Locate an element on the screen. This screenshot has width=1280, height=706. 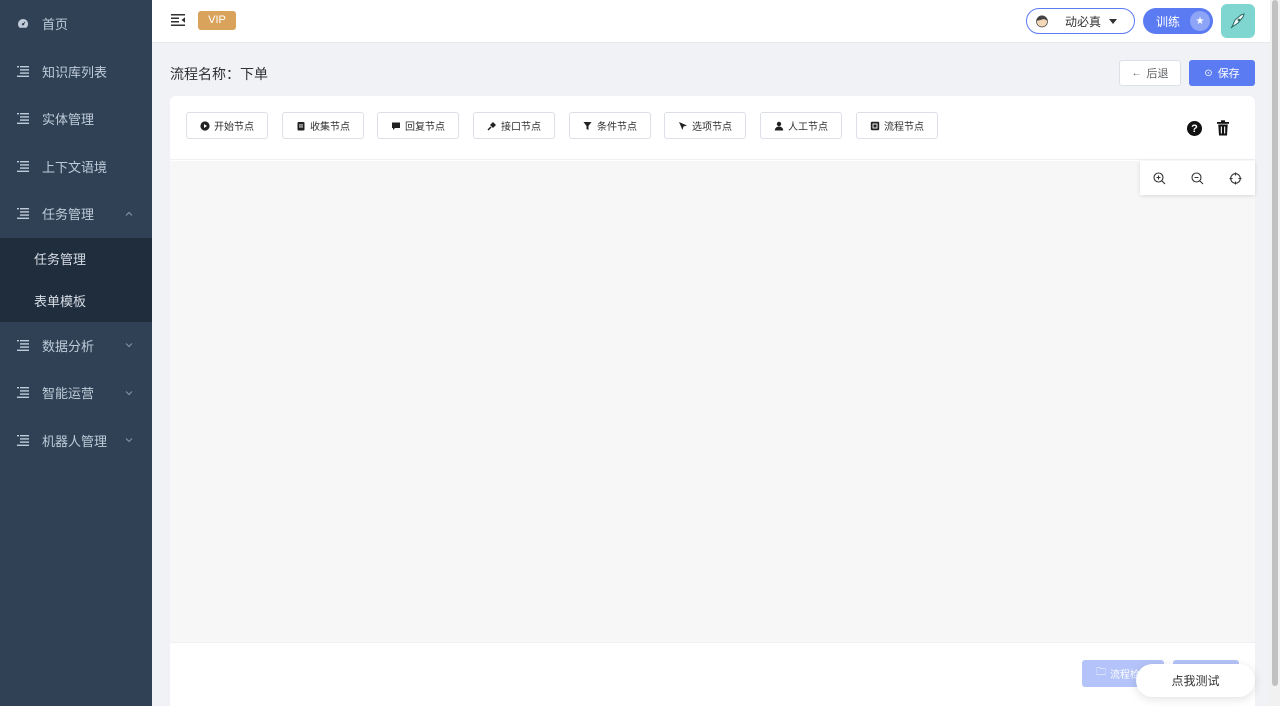
sidebar-item-label: 上下文语境 is located at coordinates (75, 167).